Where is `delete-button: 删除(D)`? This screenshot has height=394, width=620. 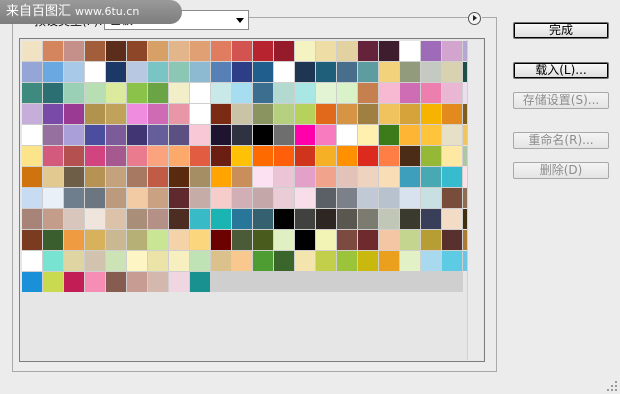
delete-button: 删除(D) is located at coordinates (561, 170).